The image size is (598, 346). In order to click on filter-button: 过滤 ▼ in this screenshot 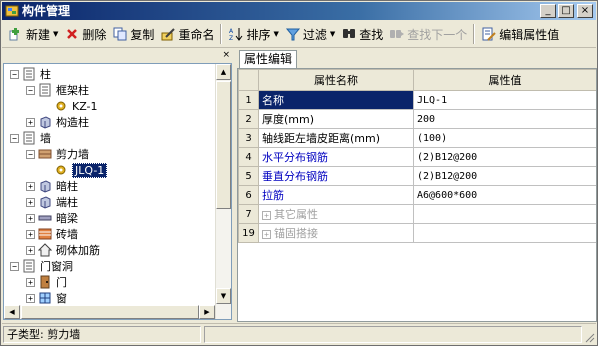, I will do `click(310, 34)`.